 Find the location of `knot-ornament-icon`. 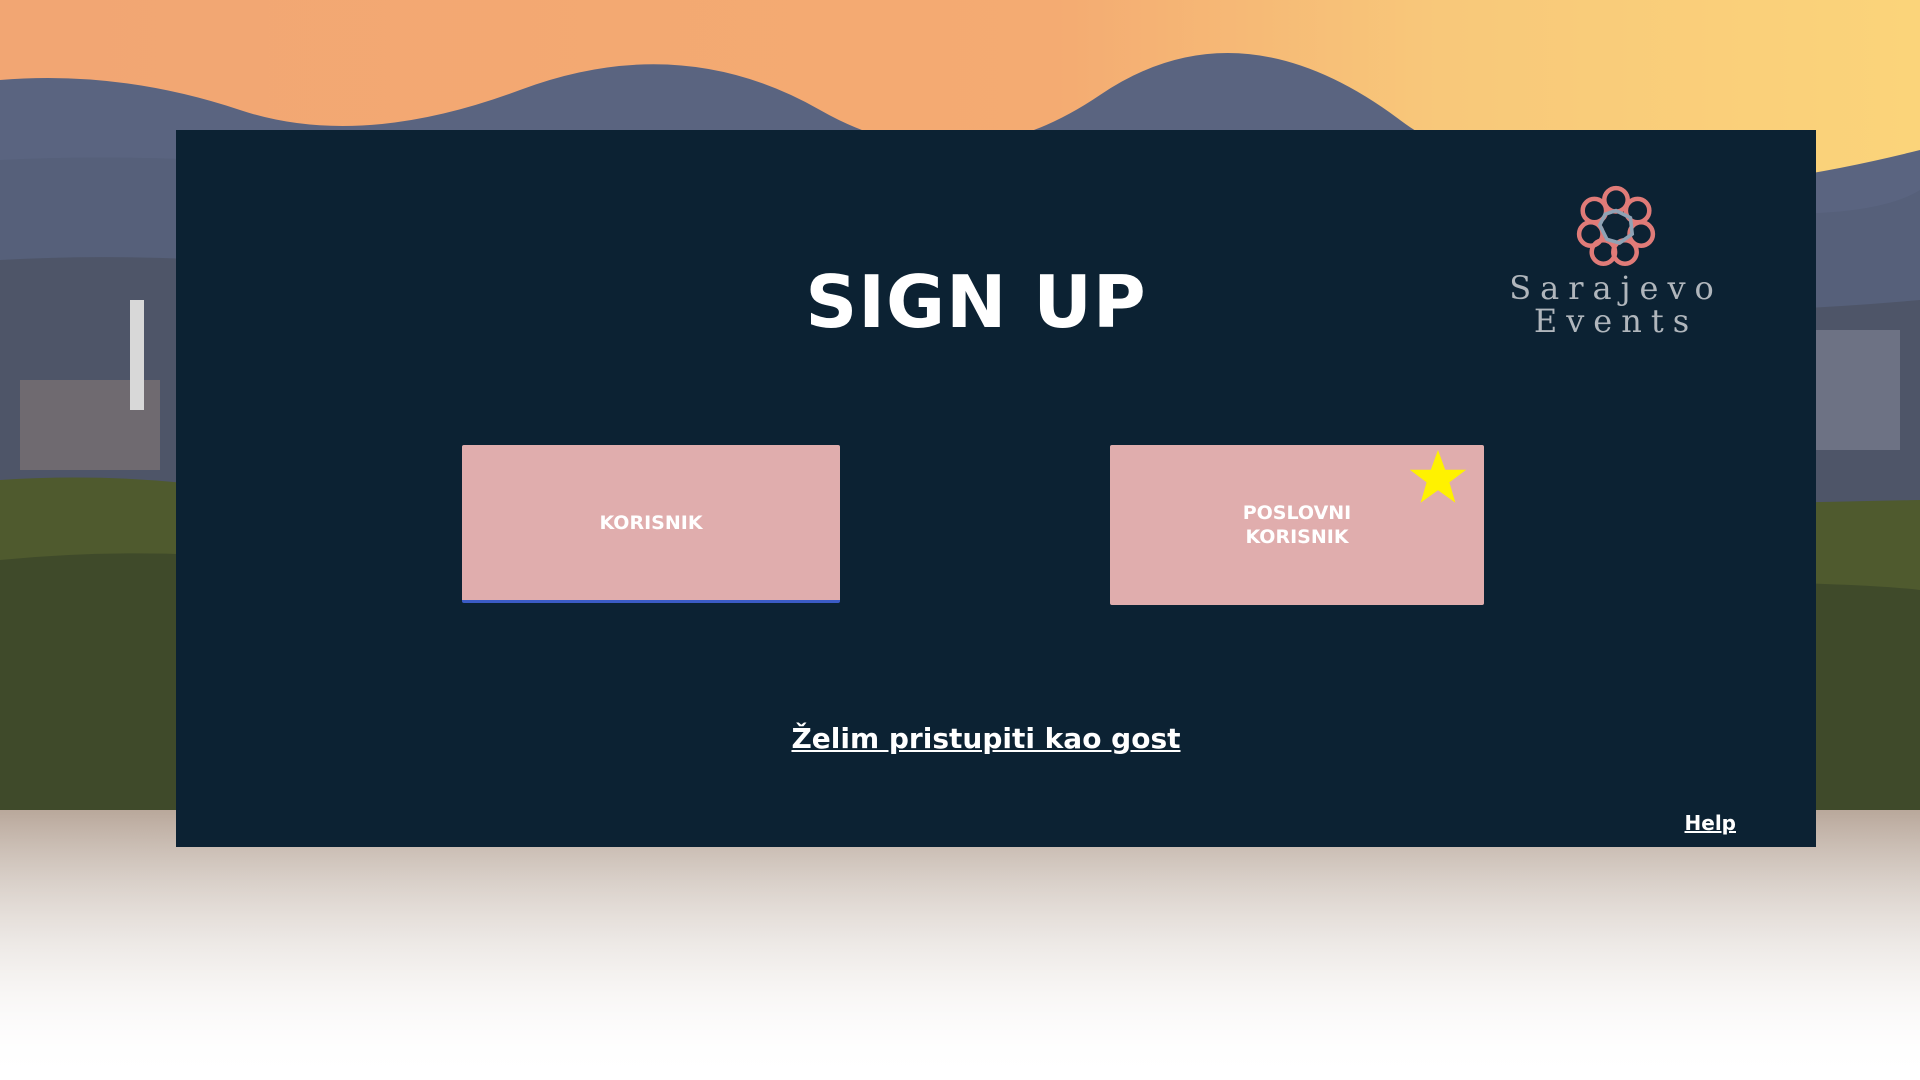

knot-ornament-icon is located at coordinates (1616, 225).